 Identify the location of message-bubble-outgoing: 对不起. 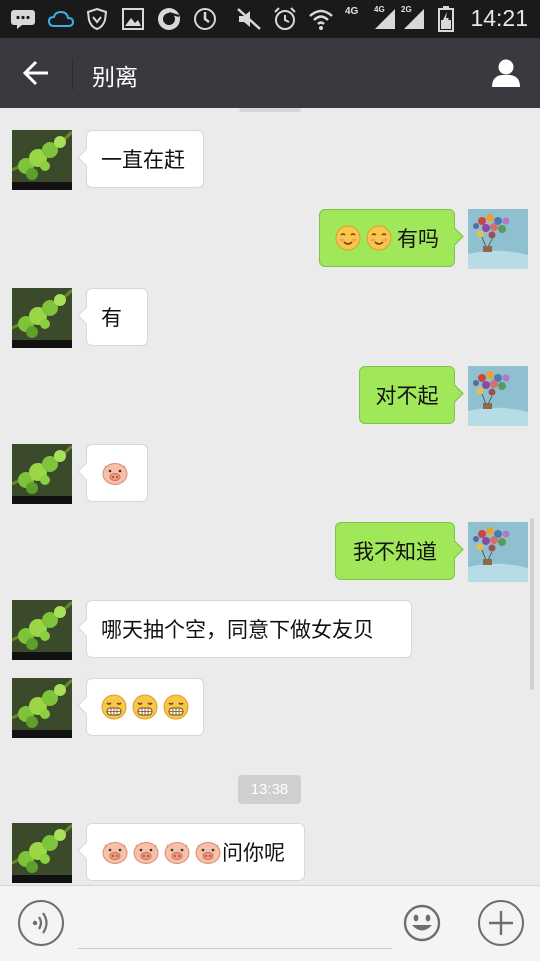
(407, 395).